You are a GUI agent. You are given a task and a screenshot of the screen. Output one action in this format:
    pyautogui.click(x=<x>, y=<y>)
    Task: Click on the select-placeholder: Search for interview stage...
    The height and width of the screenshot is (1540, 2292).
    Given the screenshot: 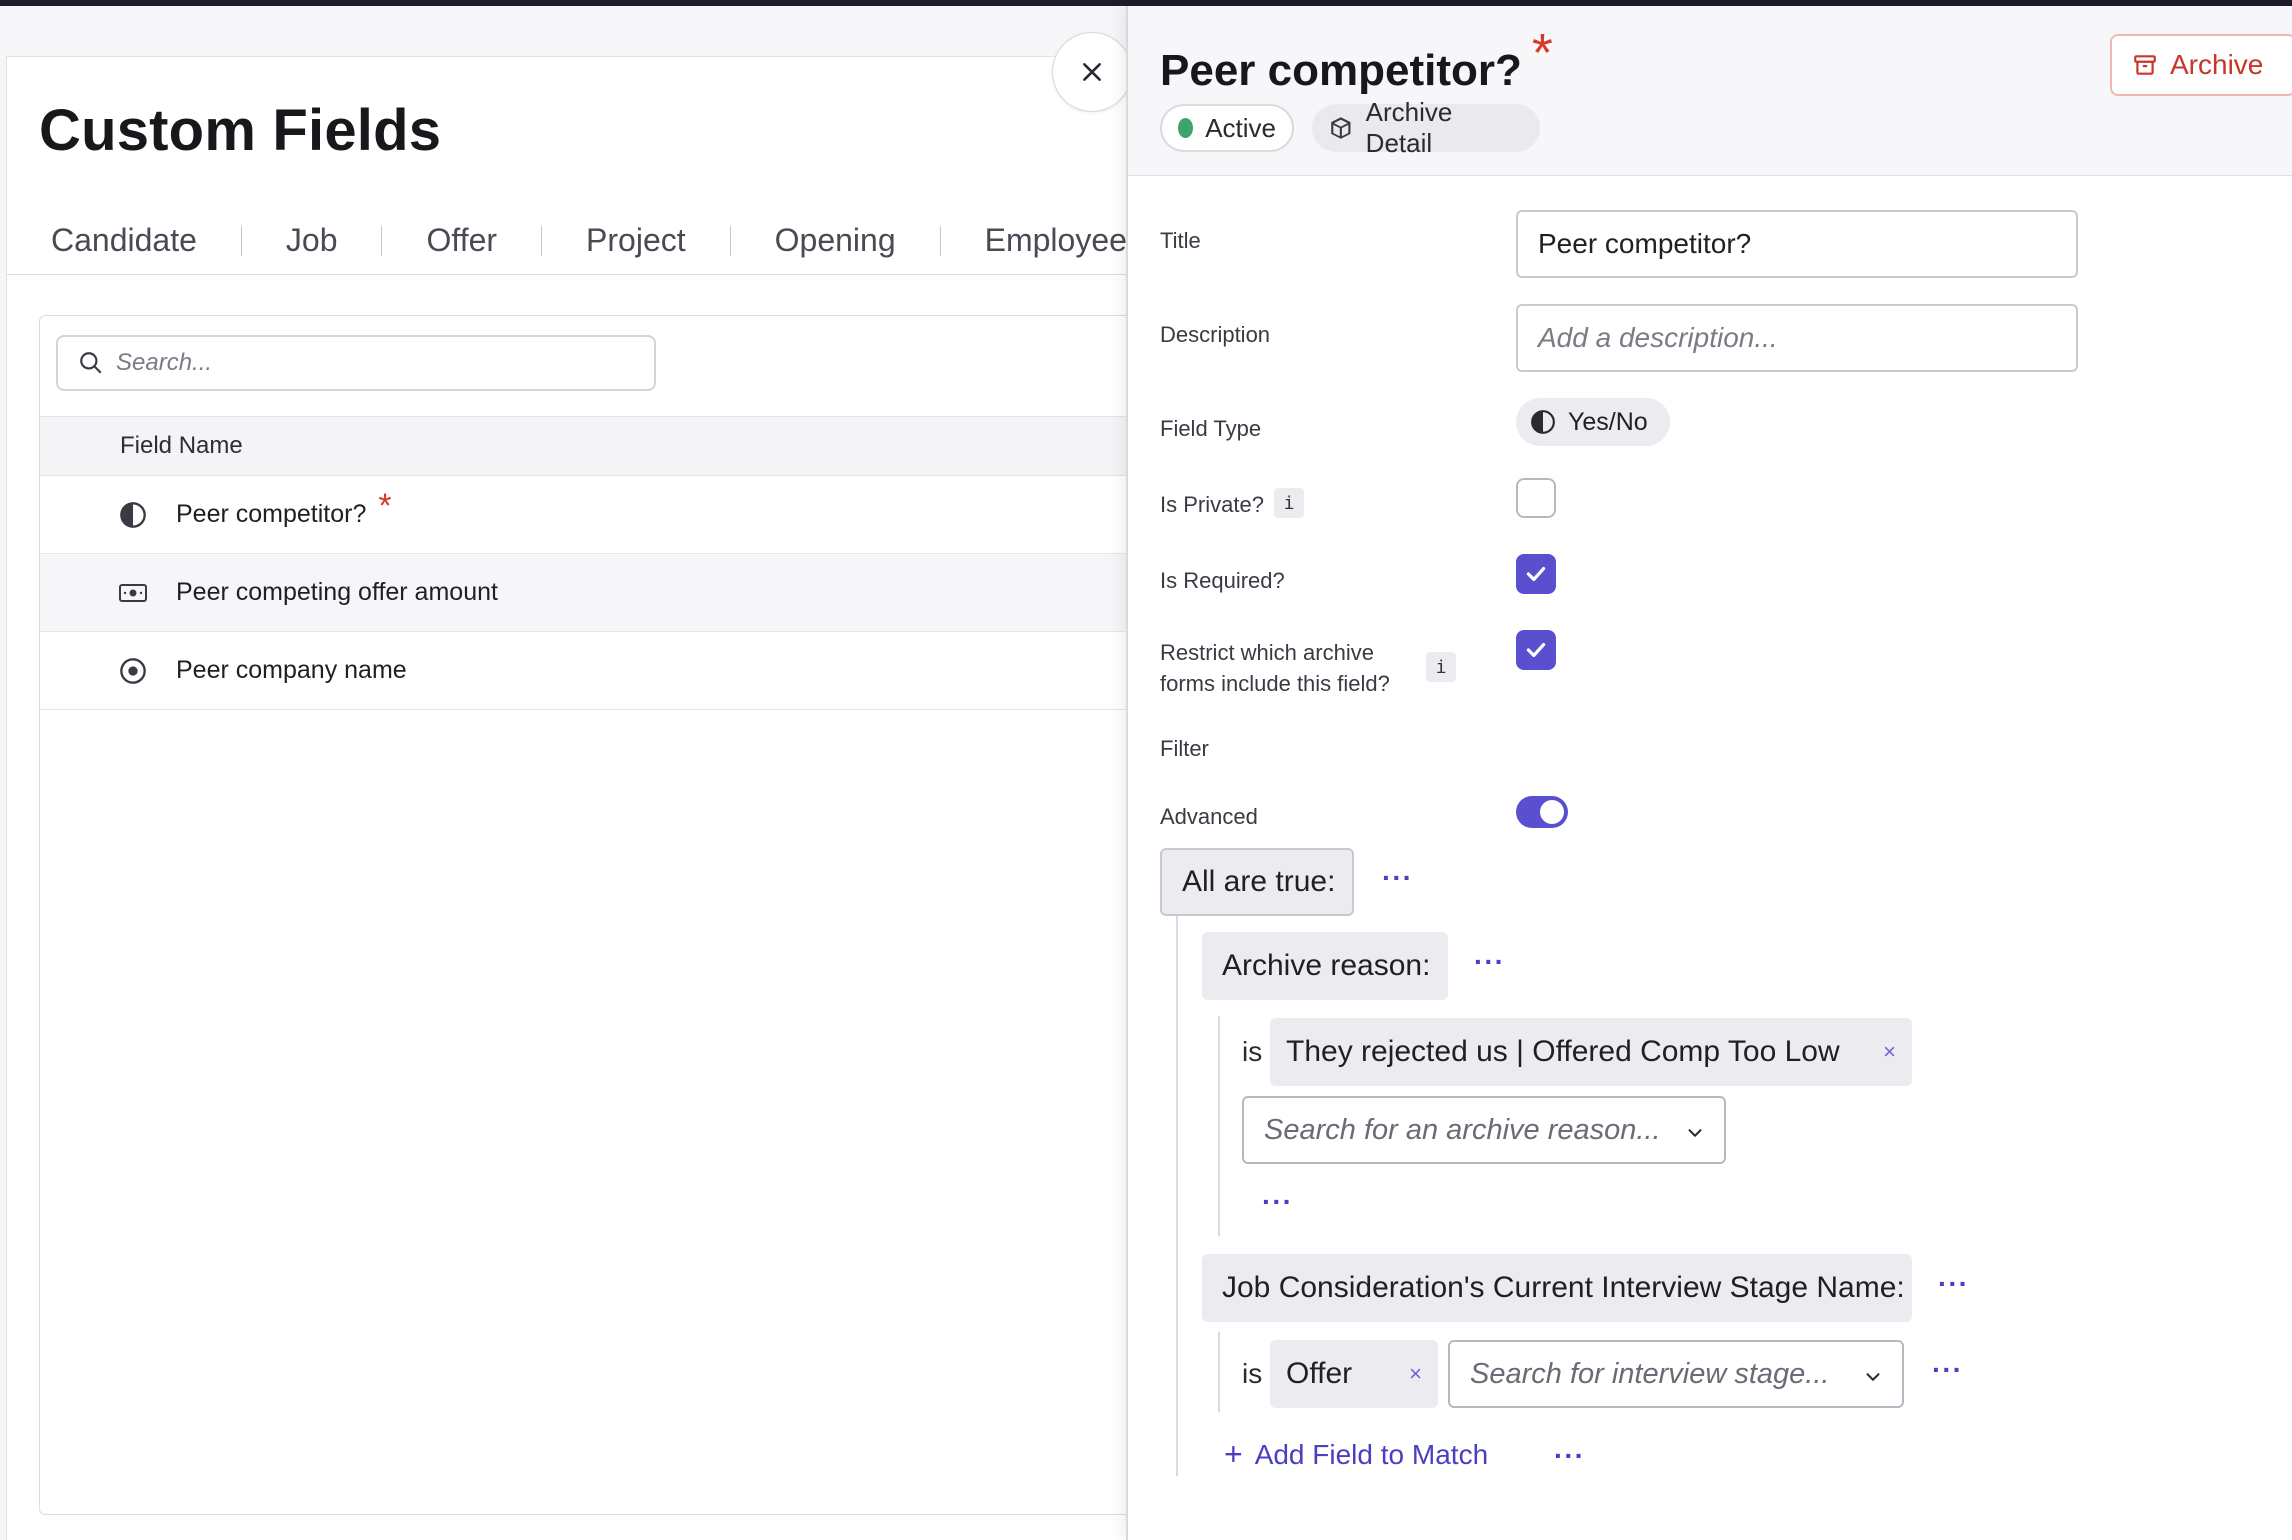 What is the action you would take?
    pyautogui.click(x=1650, y=1373)
    